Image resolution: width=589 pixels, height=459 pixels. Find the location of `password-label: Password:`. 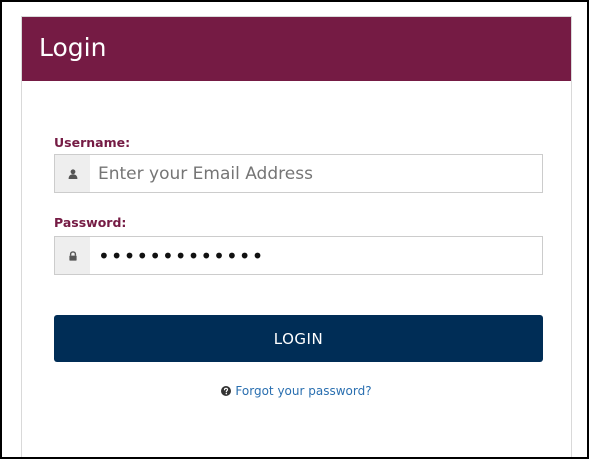

password-label: Password: is located at coordinates (90, 222).